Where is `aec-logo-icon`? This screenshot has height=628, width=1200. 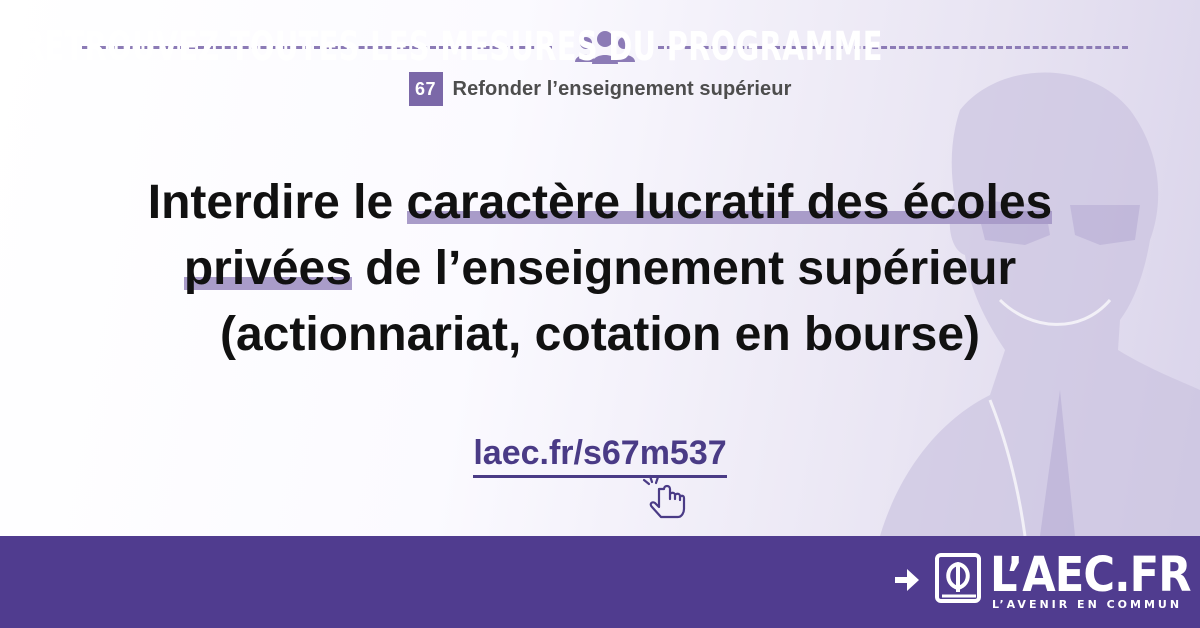 aec-logo-icon is located at coordinates (958, 578).